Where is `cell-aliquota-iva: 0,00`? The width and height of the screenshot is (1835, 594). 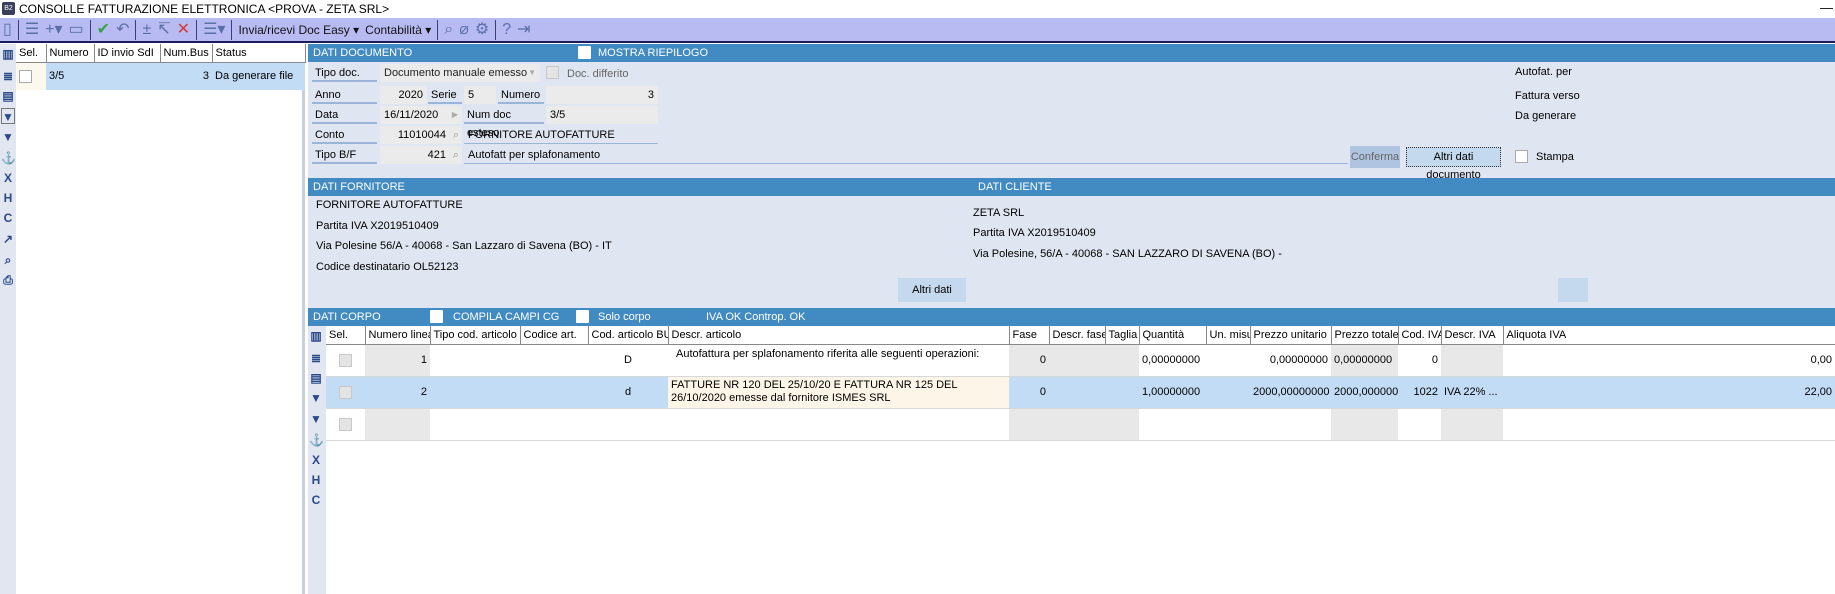
cell-aliquota-iva: 0,00 is located at coordinates (1669, 360).